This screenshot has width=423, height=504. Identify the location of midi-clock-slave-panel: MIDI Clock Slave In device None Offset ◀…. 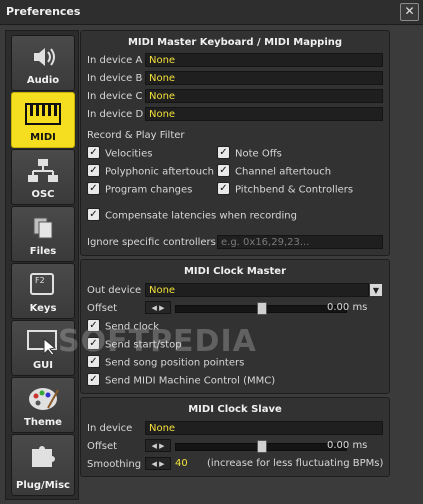
(235, 437).